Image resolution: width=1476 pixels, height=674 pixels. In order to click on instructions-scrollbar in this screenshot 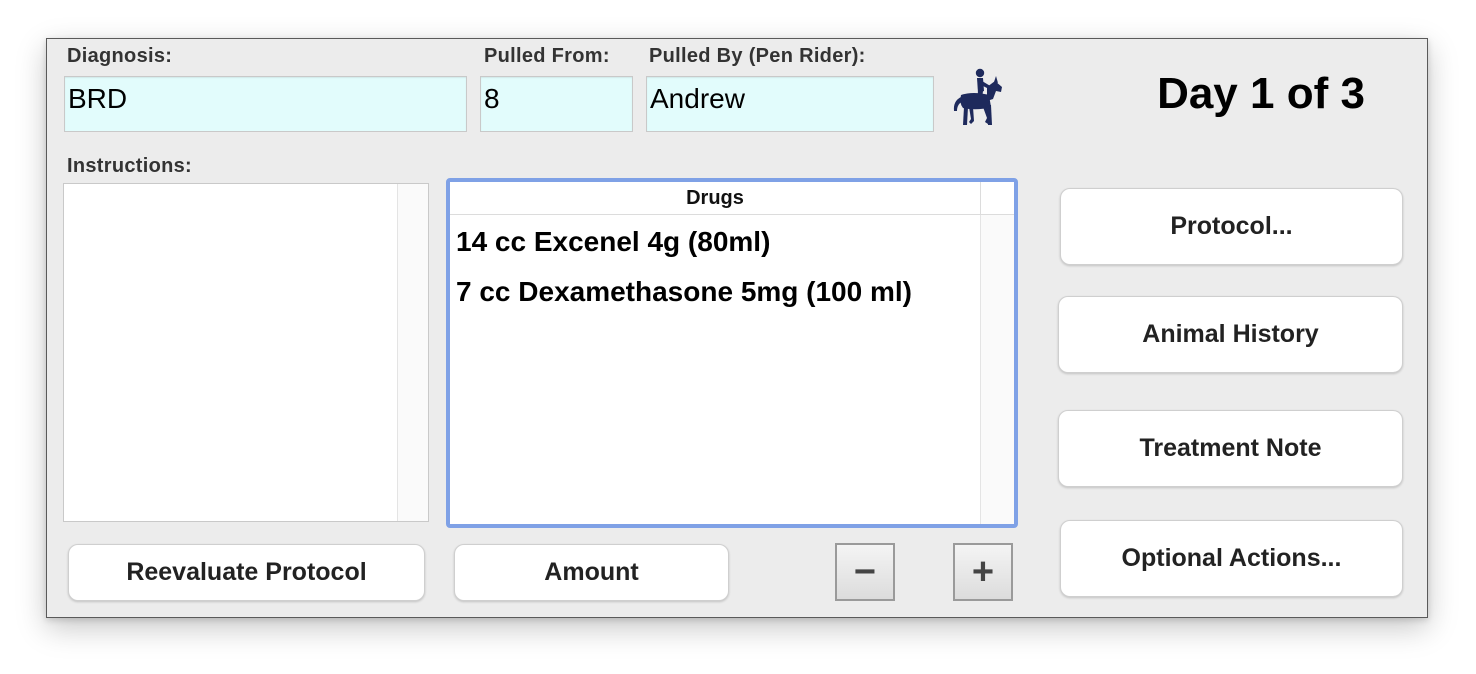, I will do `click(412, 352)`.